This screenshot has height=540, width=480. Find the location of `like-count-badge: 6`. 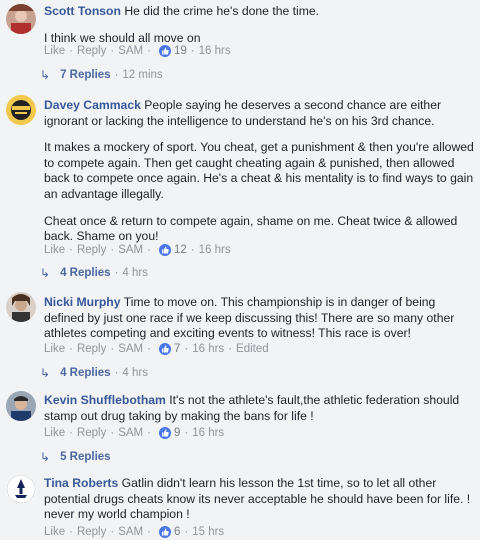

like-count-badge: 6 is located at coordinates (169, 532).